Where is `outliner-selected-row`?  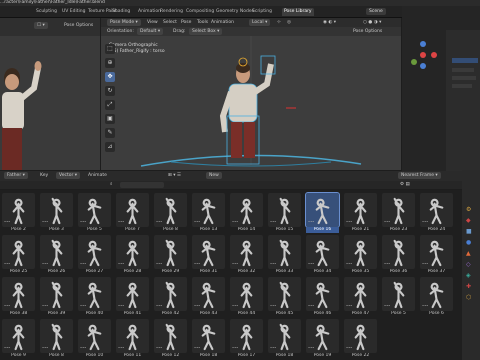 outliner-selected-row is located at coordinates (465, 60).